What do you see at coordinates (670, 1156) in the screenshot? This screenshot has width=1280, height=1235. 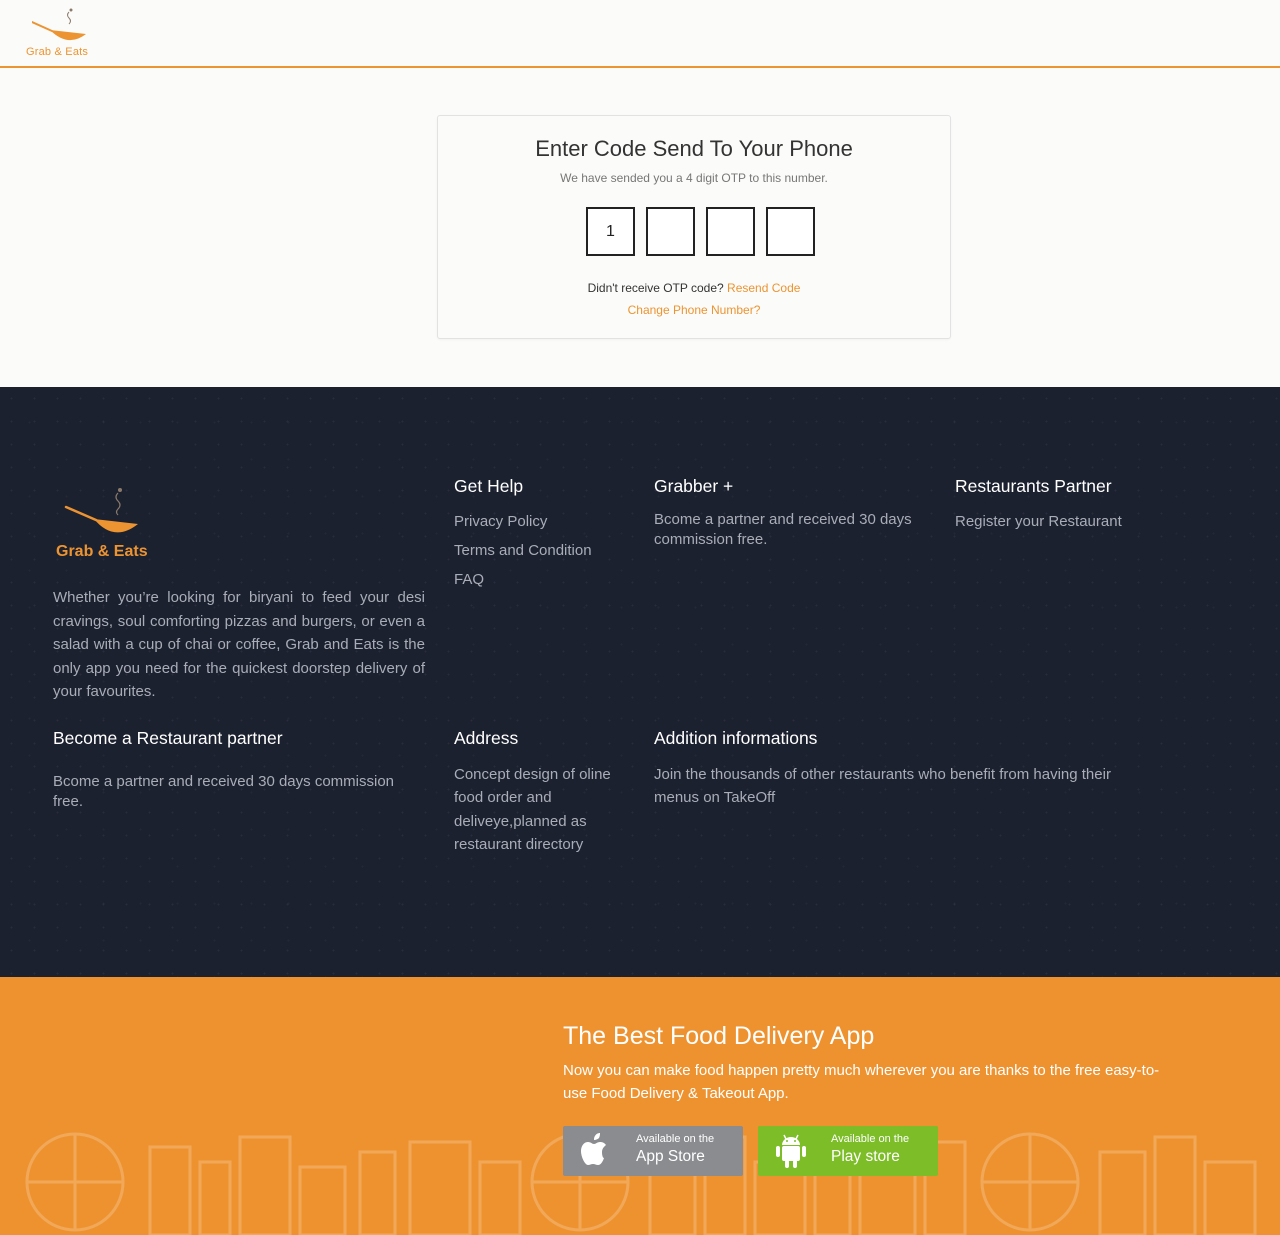 I see `app-store-label: App Store` at bounding box center [670, 1156].